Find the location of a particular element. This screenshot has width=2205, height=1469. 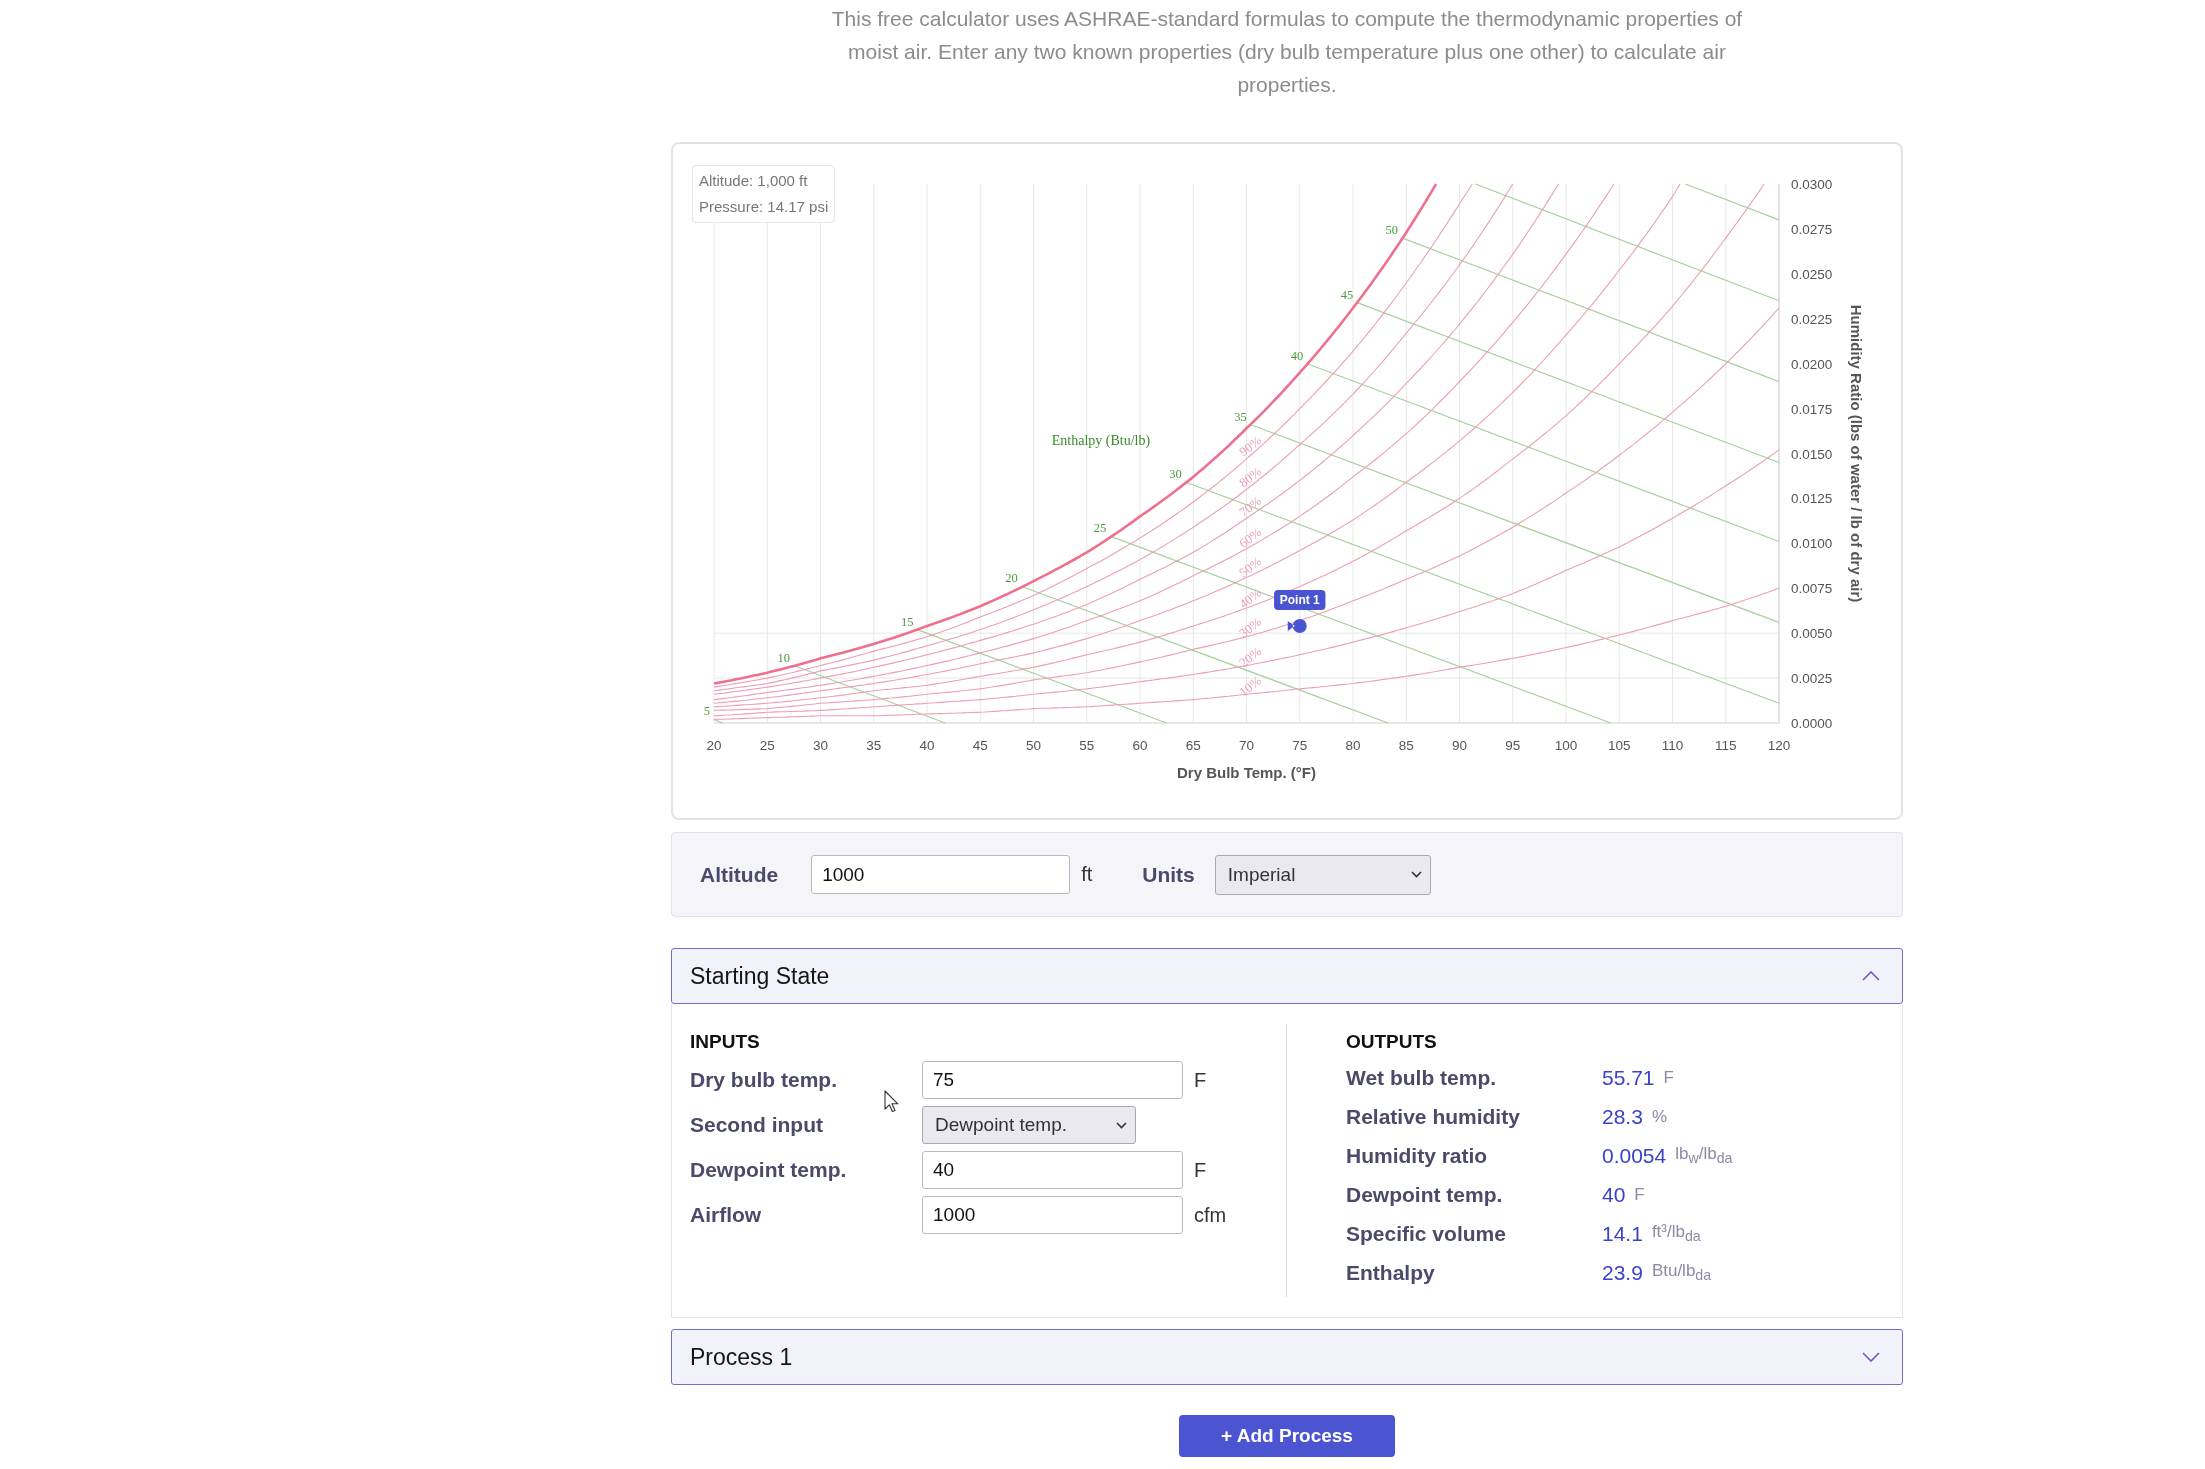

humidity-label: 70% is located at coordinates (1250, 506).